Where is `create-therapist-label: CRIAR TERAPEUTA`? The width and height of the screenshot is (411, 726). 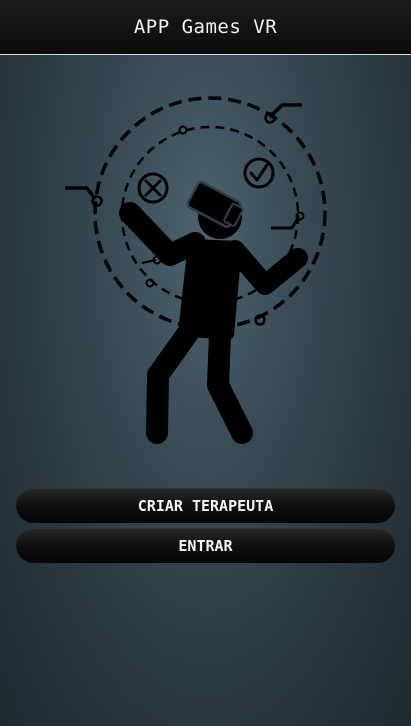
create-therapist-label: CRIAR TERAPEUTA is located at coordinates (205, 505).